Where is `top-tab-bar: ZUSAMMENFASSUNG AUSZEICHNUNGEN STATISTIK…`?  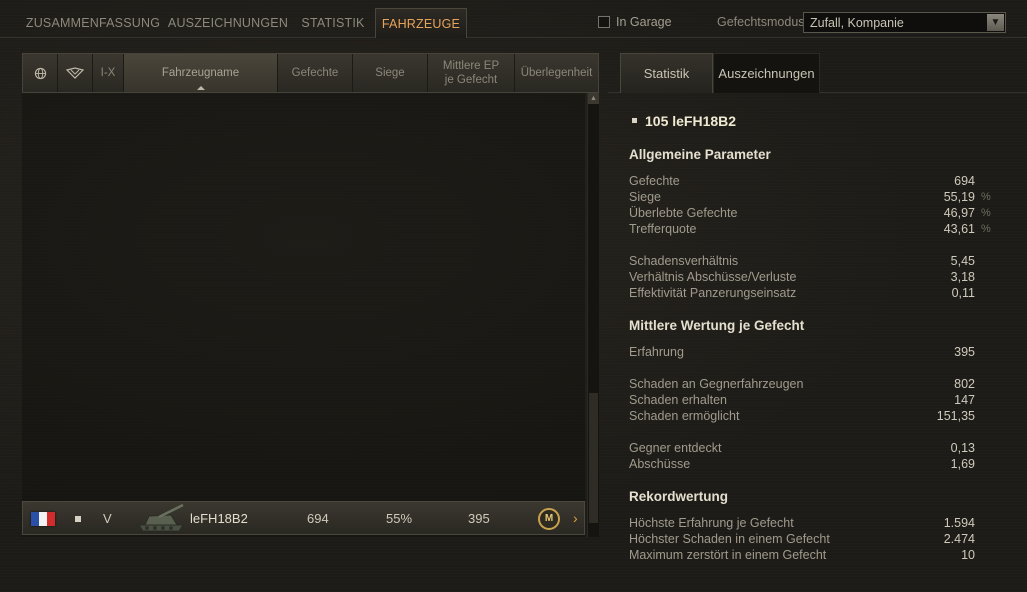 top-tab-bar: ZUSAMMENFASSUNG AUSZEICHNUNGEN STATISTIK… is located at coordinates (513, 19).